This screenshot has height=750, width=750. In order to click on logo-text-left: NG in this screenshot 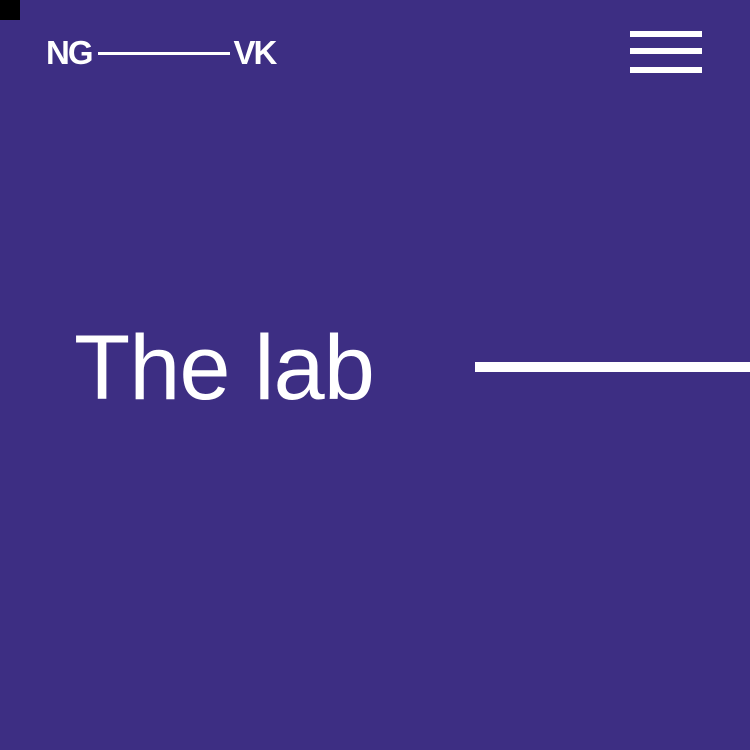, I will do `click(69, 52)`.